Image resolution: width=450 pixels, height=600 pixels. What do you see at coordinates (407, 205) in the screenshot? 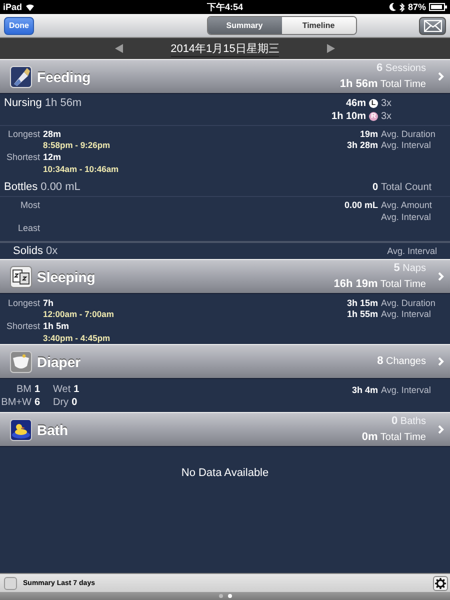
I see `stat-label: Avg. Amount` at bounding box center [407, 205].